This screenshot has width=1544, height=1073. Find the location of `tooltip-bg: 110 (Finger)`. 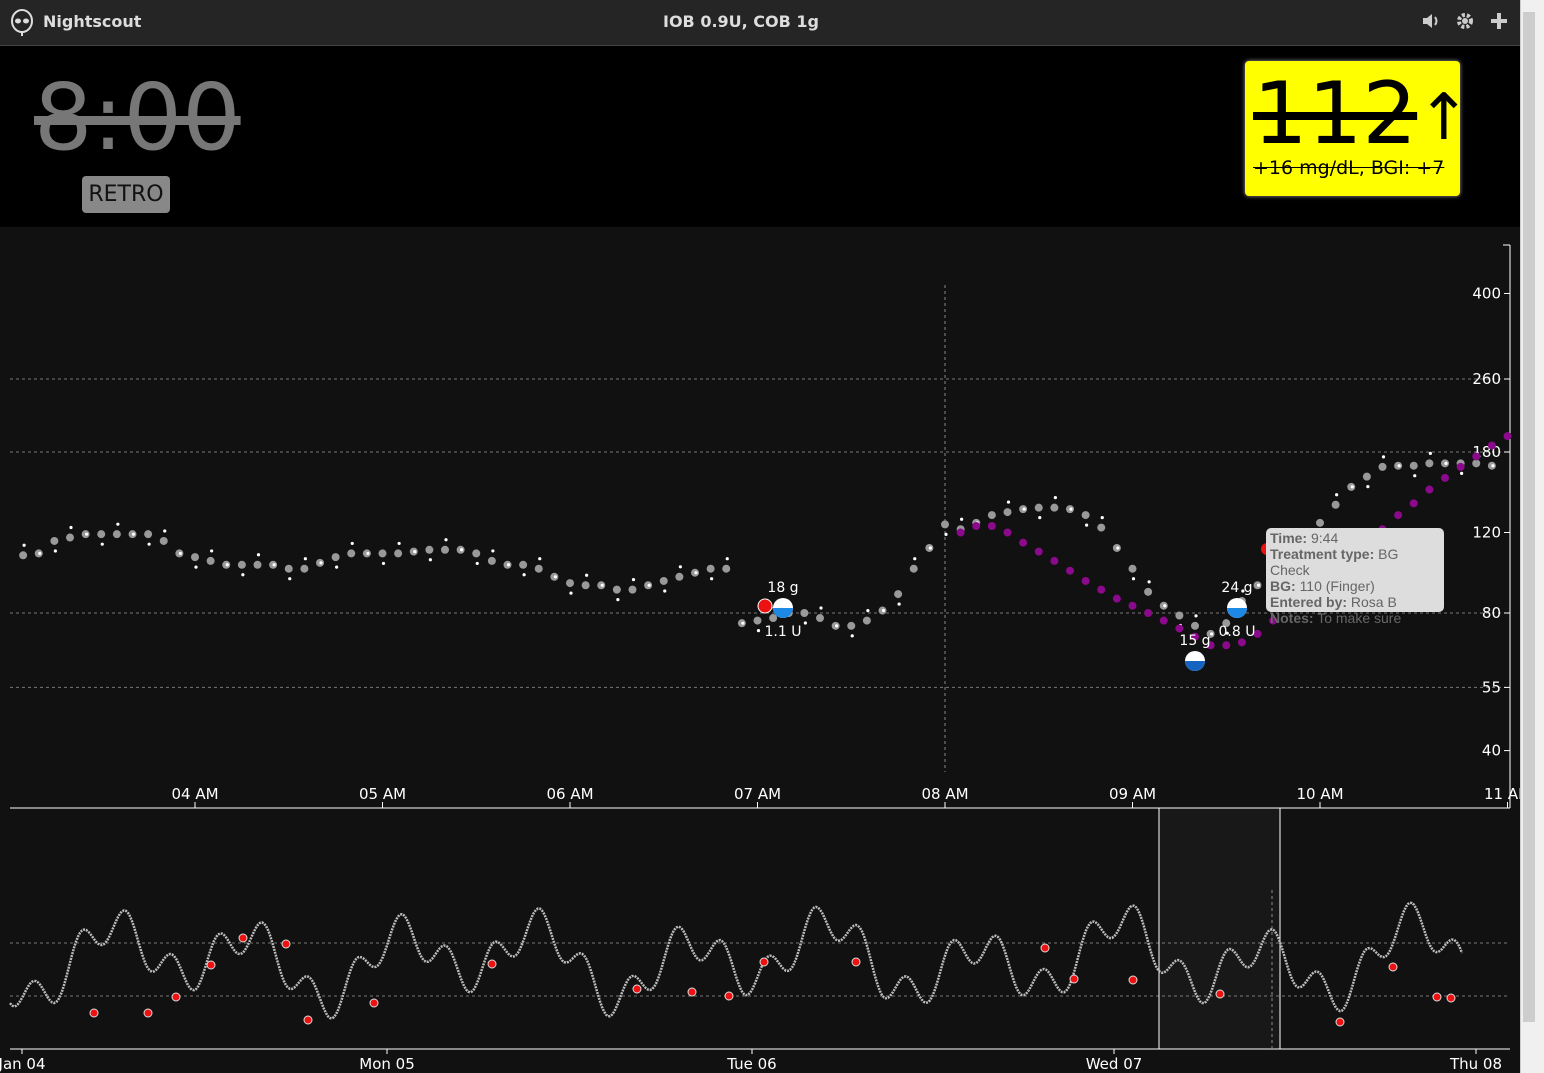

tooltip-bg: 110 (Finger) is located at coordinates (1337, 586).